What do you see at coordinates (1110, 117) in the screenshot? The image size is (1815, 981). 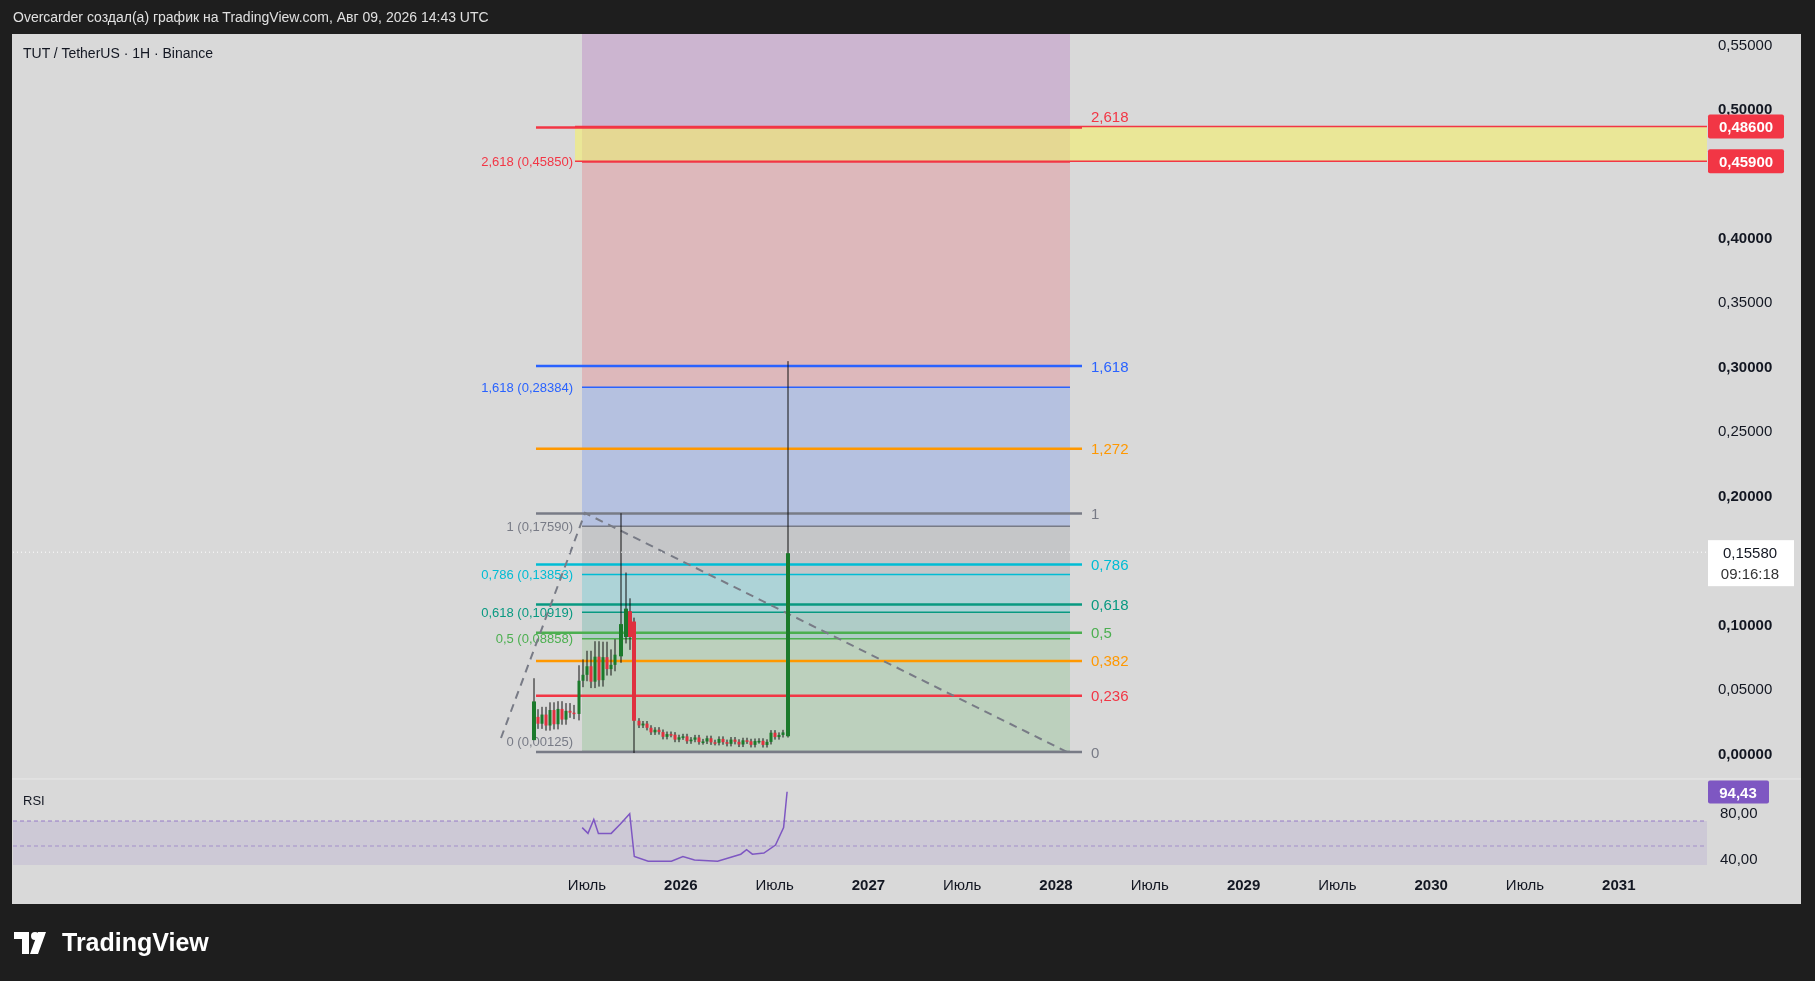 I see `fib-level-label: 2,618` at bounding box center [1110, 117].